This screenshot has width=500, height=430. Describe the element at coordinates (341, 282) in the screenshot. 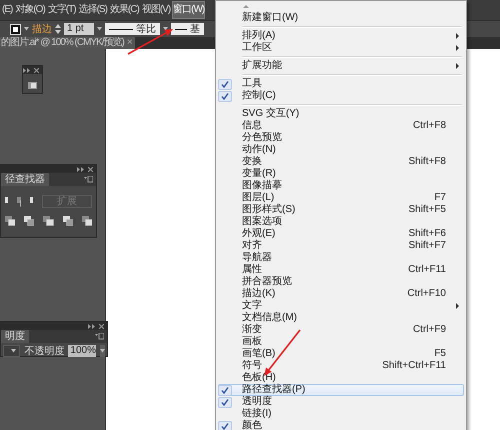

I see `menu-item: 拼合器预览` at that location.